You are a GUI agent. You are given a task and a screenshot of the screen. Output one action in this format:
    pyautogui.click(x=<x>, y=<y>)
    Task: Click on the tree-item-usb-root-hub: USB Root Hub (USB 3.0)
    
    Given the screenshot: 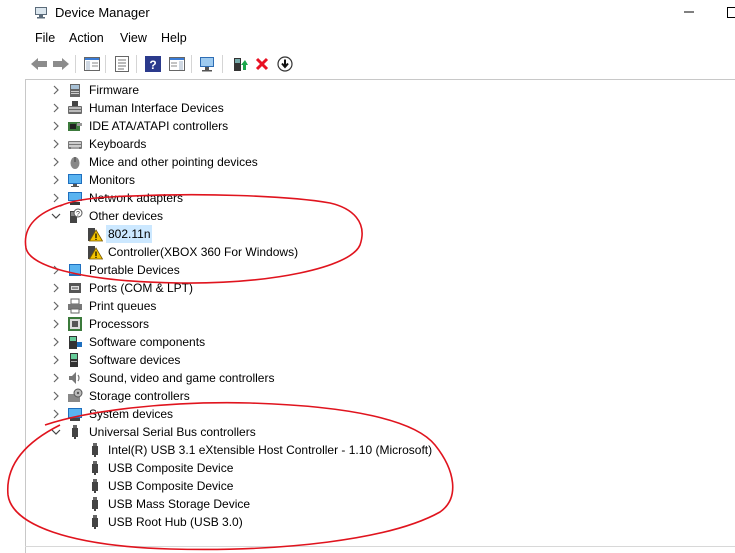 What is the action you would take?
    pyautogui.click(x=376, y=522)
    